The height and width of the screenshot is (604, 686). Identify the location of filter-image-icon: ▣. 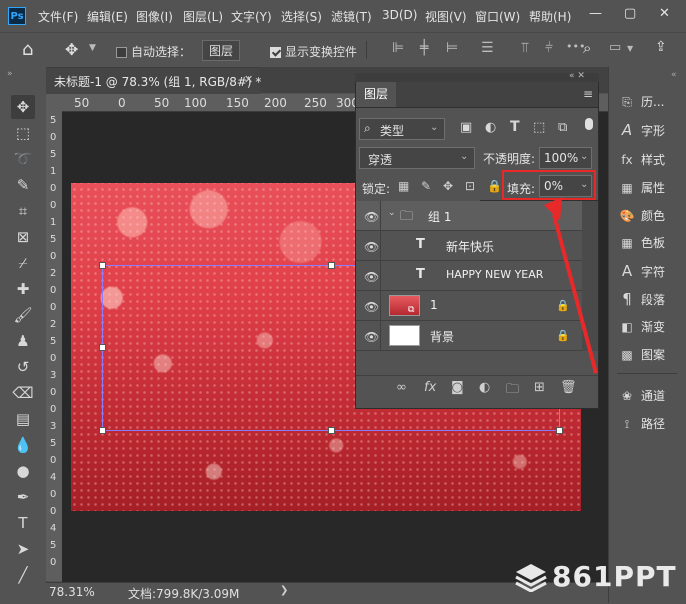
(466, 127).